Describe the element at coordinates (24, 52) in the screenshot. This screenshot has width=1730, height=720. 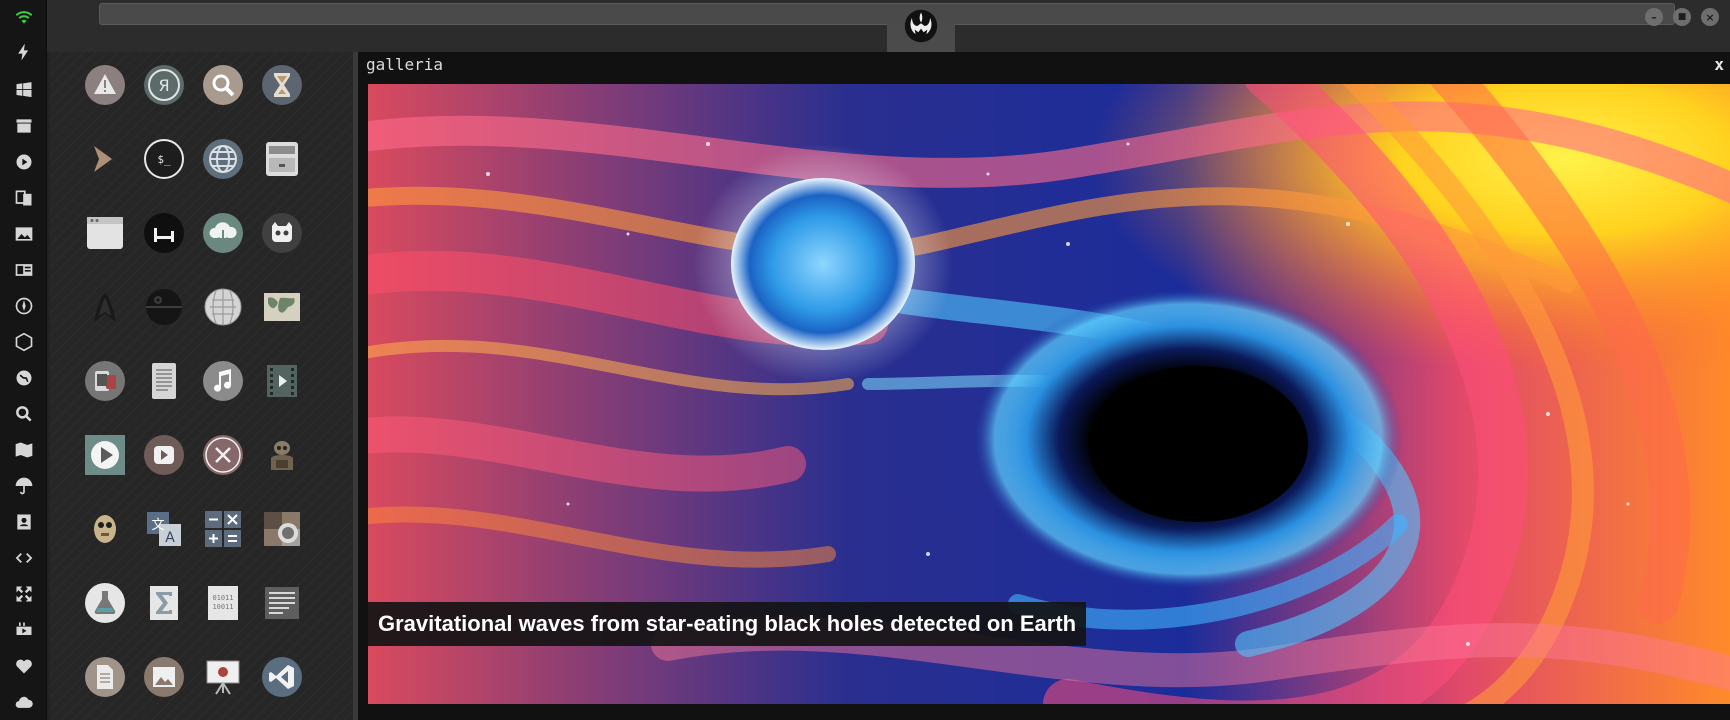
I see `bolt-icon` at that location.